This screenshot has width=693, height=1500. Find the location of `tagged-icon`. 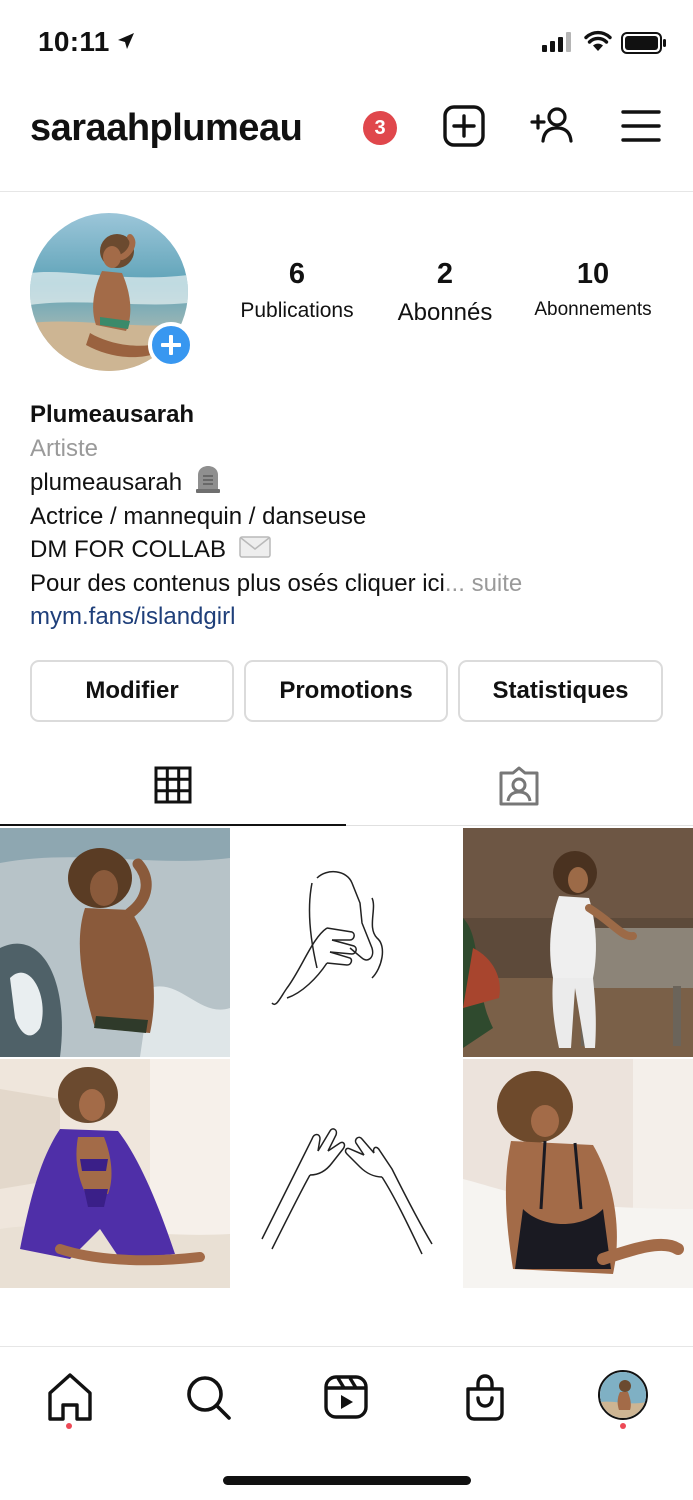

tagged-icon is located at coordinates (519, 786).